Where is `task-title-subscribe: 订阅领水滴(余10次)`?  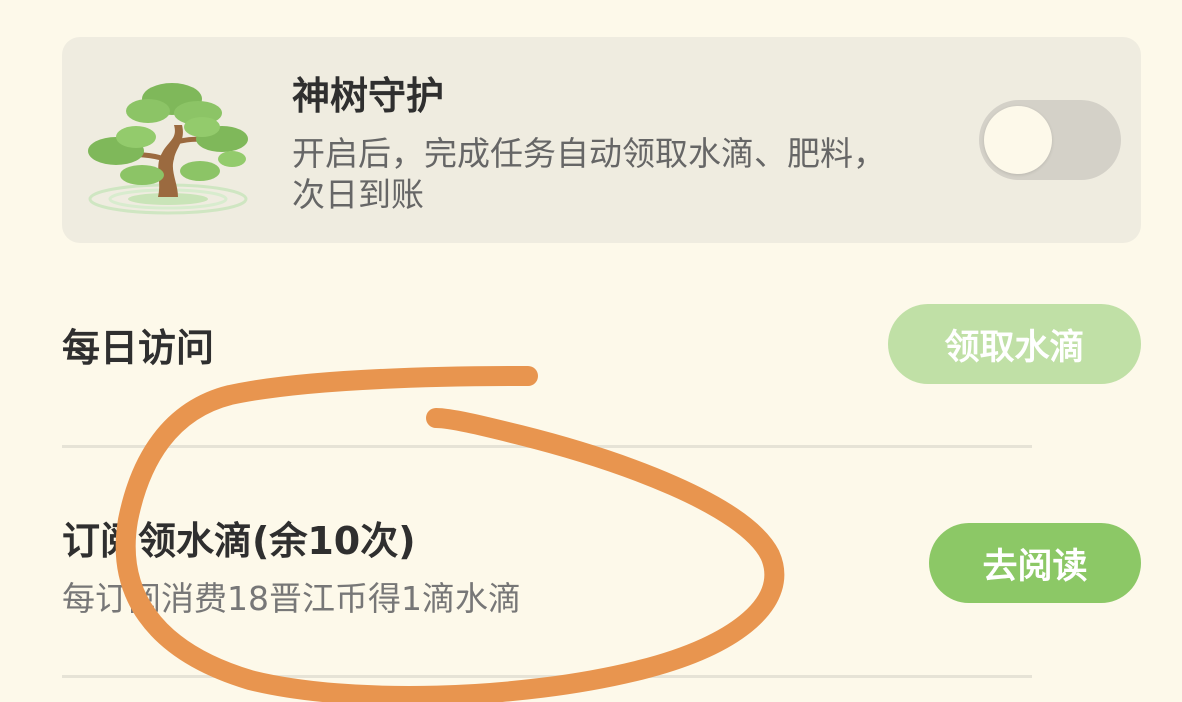
task-title-subscribe: 订阅领水滴(余10次) is located at coordinates (239, 541).